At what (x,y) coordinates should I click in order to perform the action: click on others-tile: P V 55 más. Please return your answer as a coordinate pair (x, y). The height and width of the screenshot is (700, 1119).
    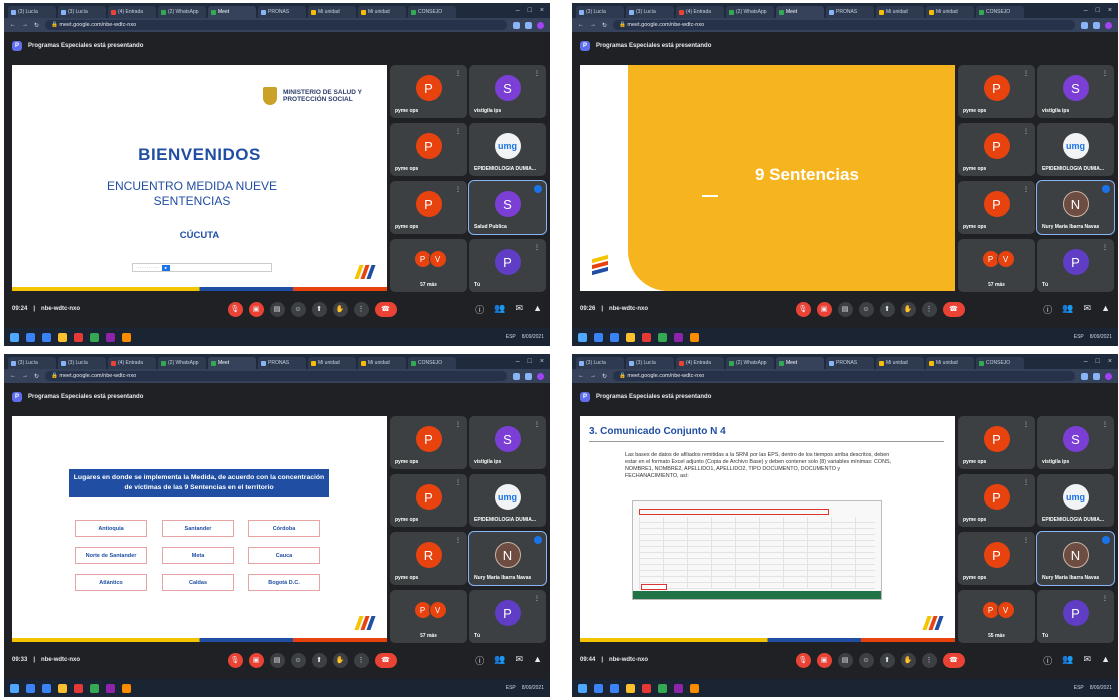
    Looking at the image, I should click on (996, 616).